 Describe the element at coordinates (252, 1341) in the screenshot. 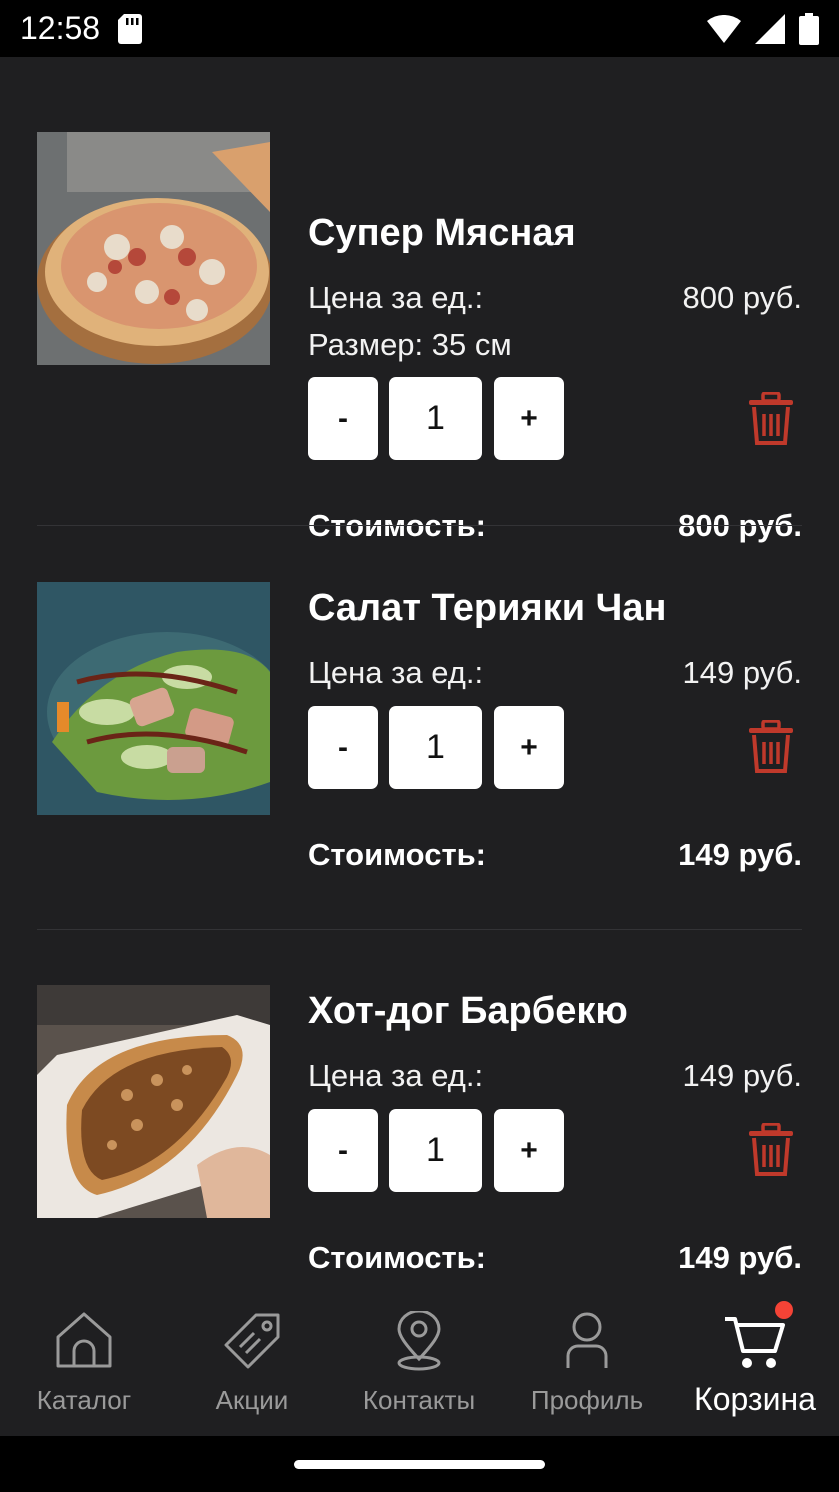

I see `tag-icon` at that location.